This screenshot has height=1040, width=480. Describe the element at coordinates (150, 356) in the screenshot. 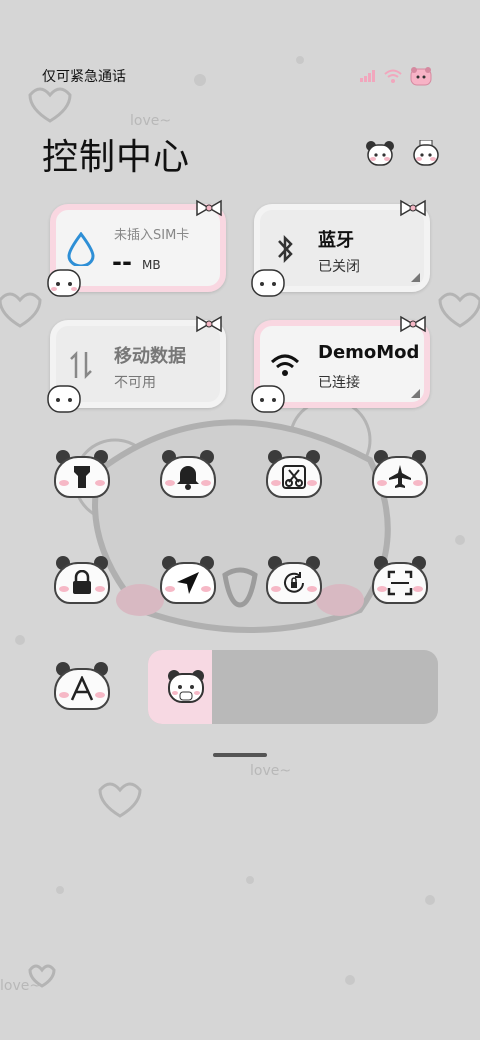

I see `tile-label: 移动数据` at that location.